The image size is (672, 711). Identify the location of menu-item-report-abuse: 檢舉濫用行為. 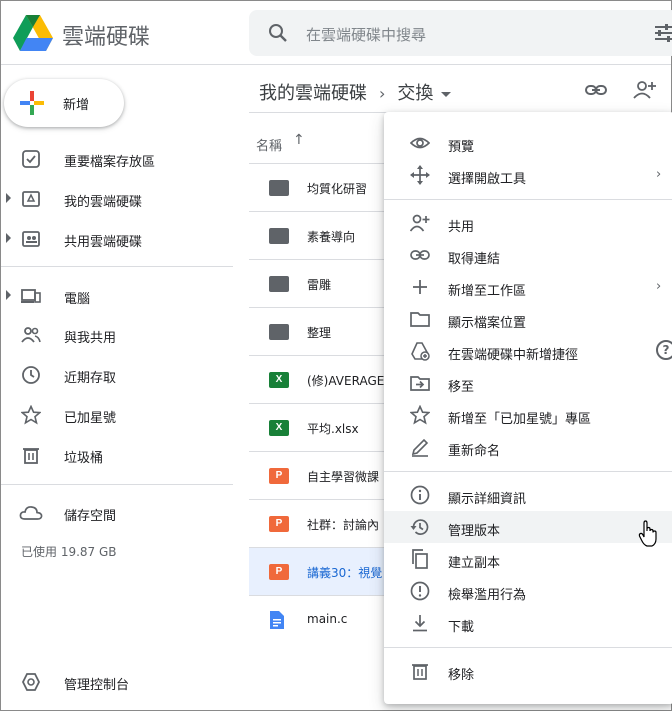
(528, 591).